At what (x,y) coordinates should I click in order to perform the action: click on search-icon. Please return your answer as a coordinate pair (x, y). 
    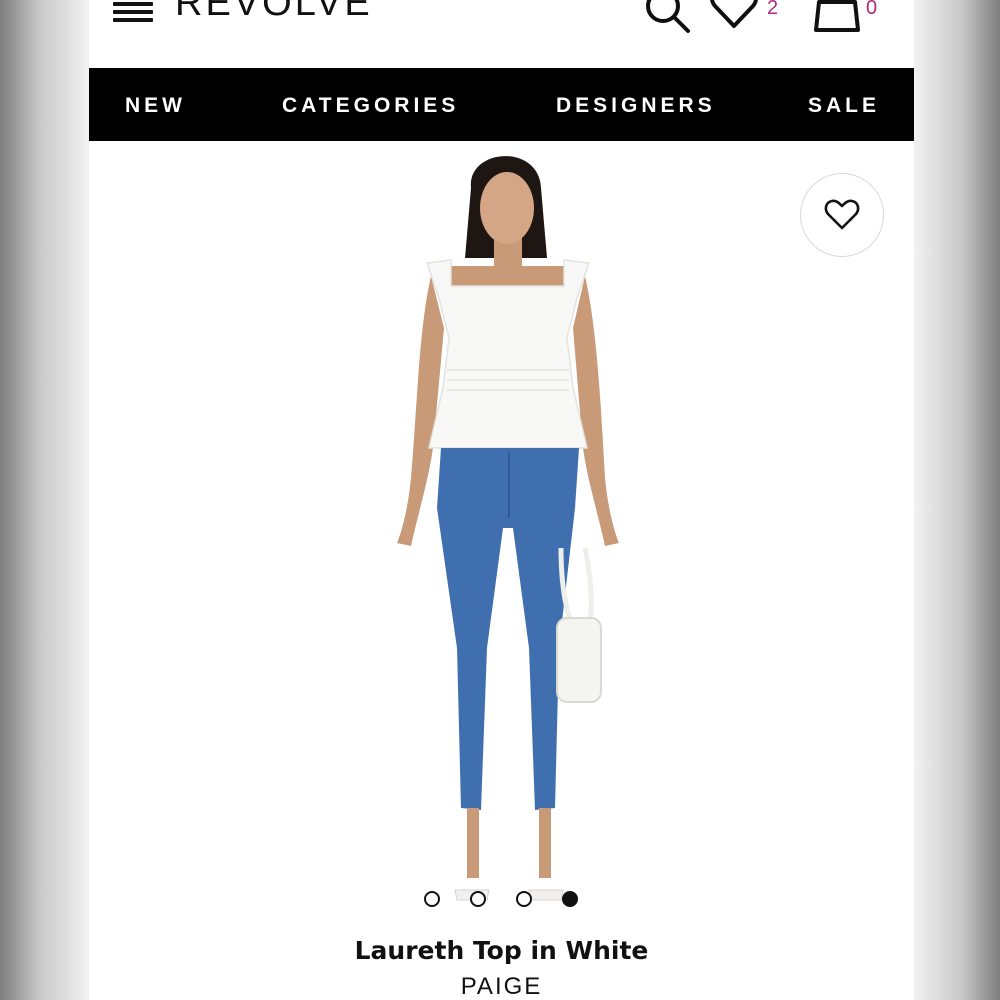
    Looking at the image, I should click on (666, 18).